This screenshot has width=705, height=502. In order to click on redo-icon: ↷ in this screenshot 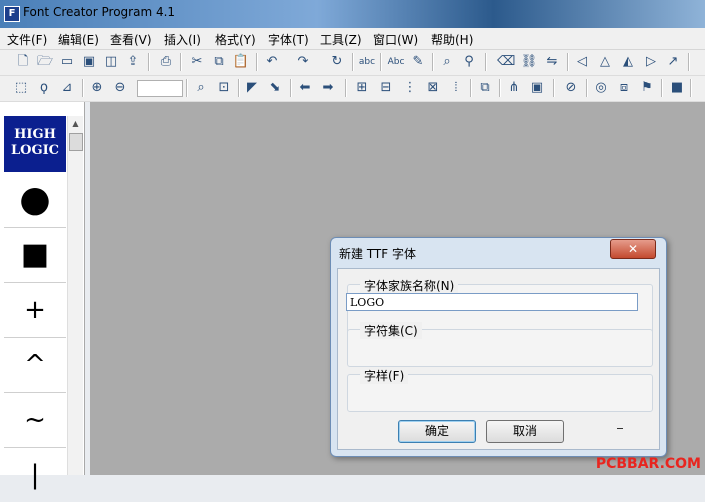, I will do `click(303, 62)`.